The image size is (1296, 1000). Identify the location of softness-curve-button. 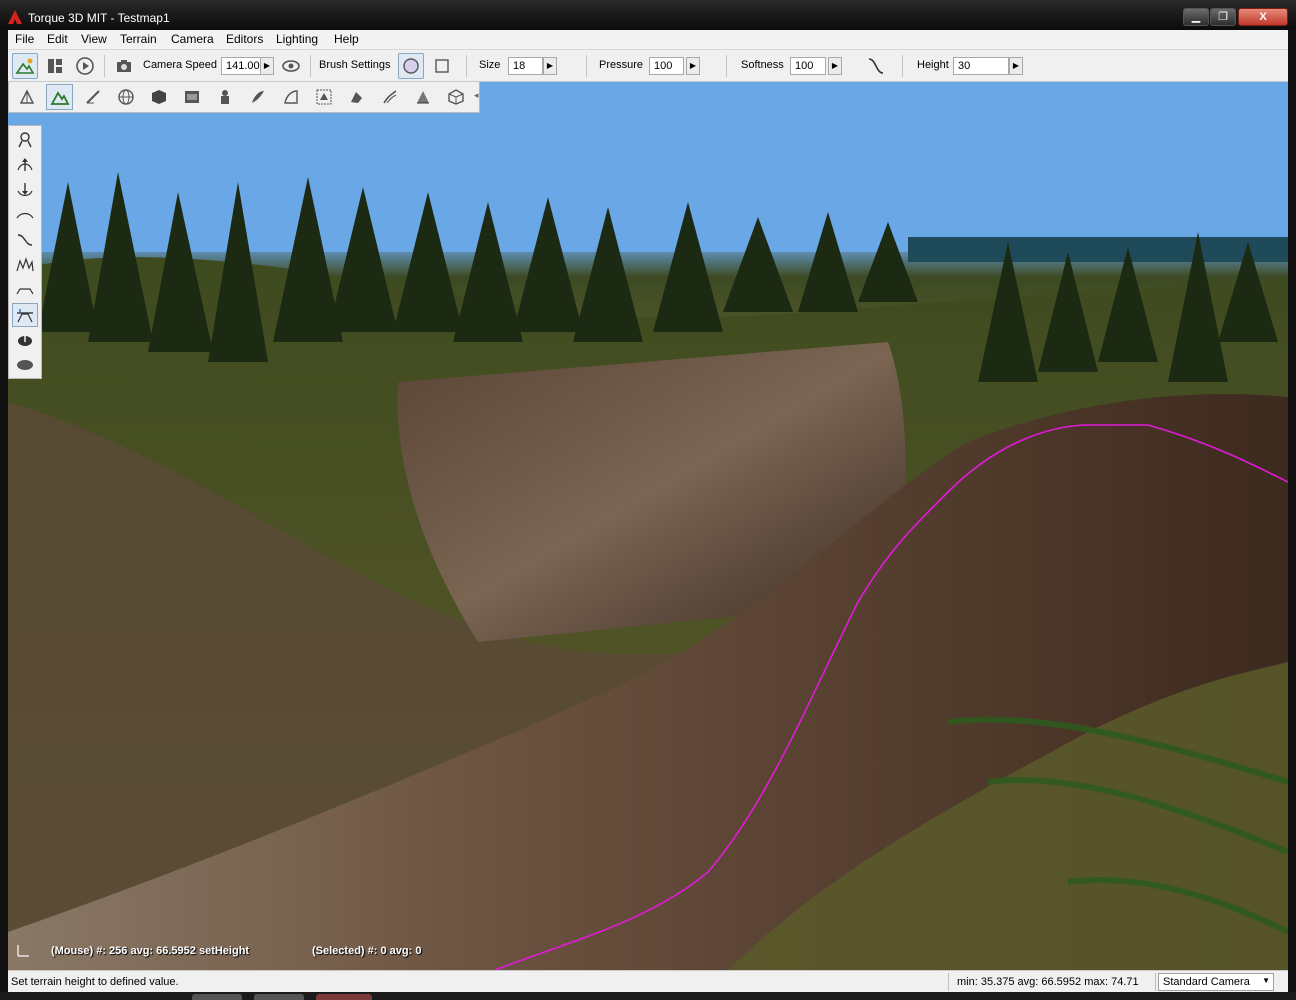
(876, 66).